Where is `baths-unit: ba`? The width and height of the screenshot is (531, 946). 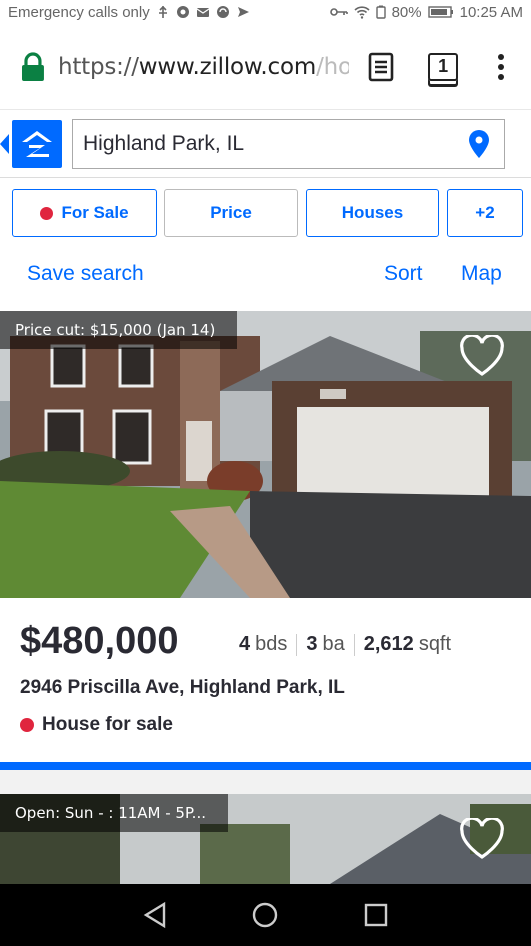 baths-unit: ba is located at coordinates (333, 644).